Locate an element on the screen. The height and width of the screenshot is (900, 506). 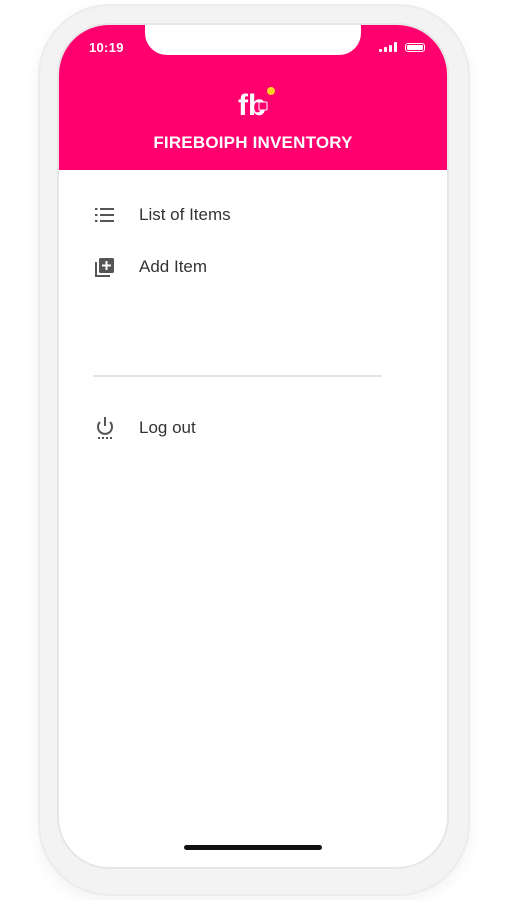
home-indicator is located at coordinates (253, 847).